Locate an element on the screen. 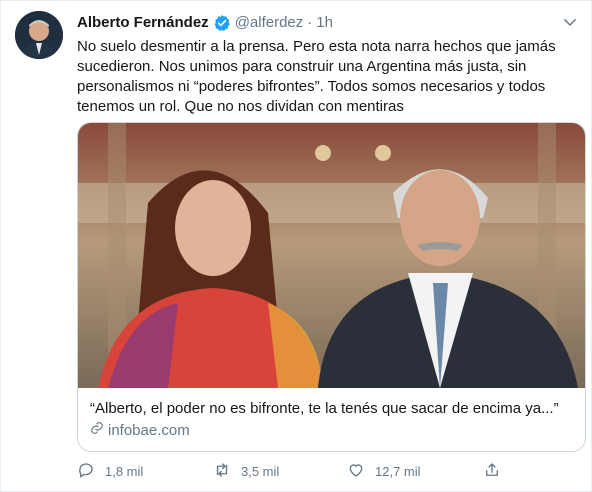 The image size is (592, 492). avatar is located at coordinates (39, 35).